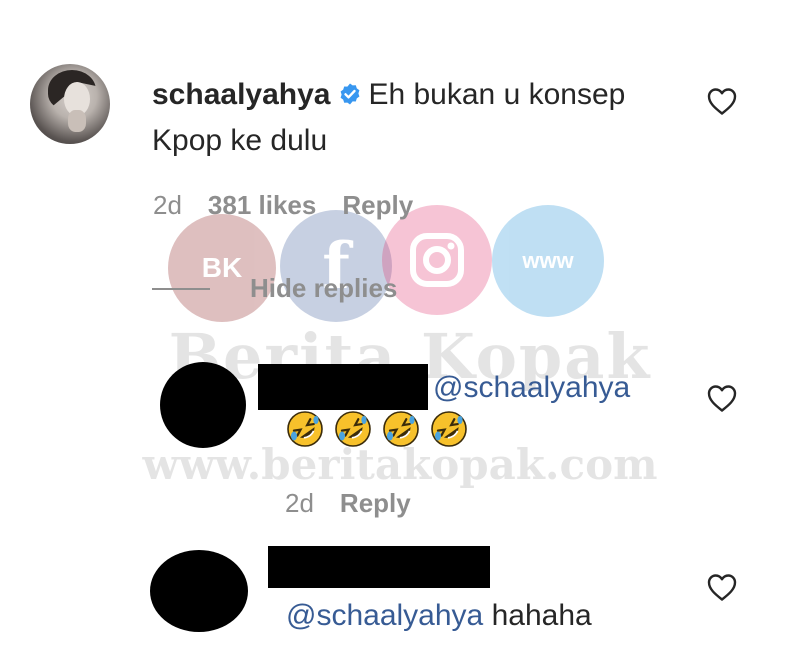 Image resolution: width=800 pixels, height=669 pixels. What do you see at coordinates (548, 261) in the screenshot?
I see `watermark-globe-icon: www` at bounding box center [548, 261].